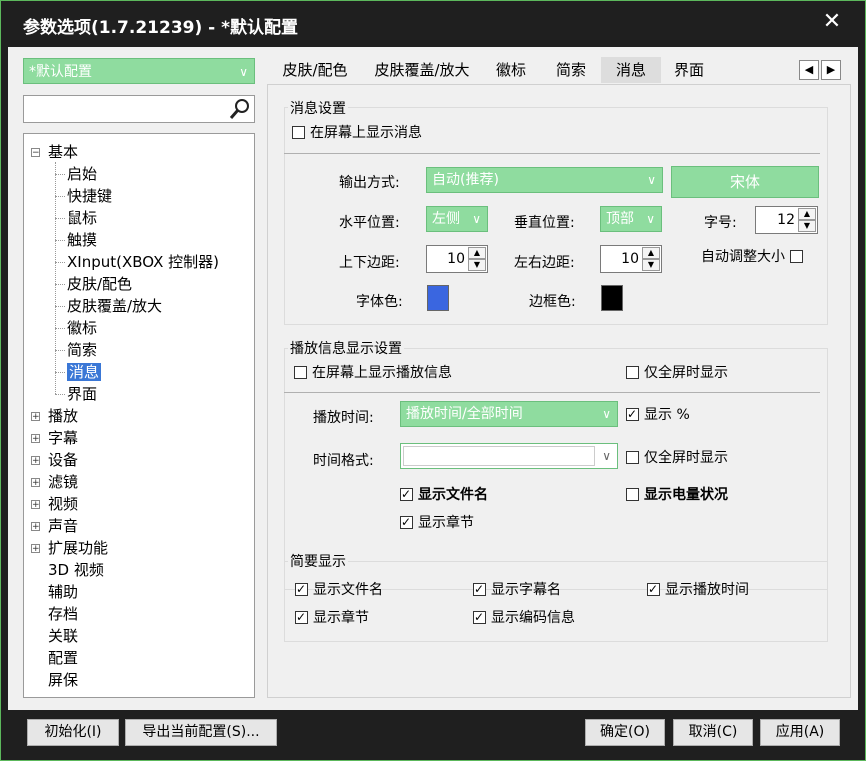 The height and width of the screenshot is (761, 866). Describe the element at coordinates (99, 284) in the screenshot. I see `tree-item: 皮肤/配色` at that location.